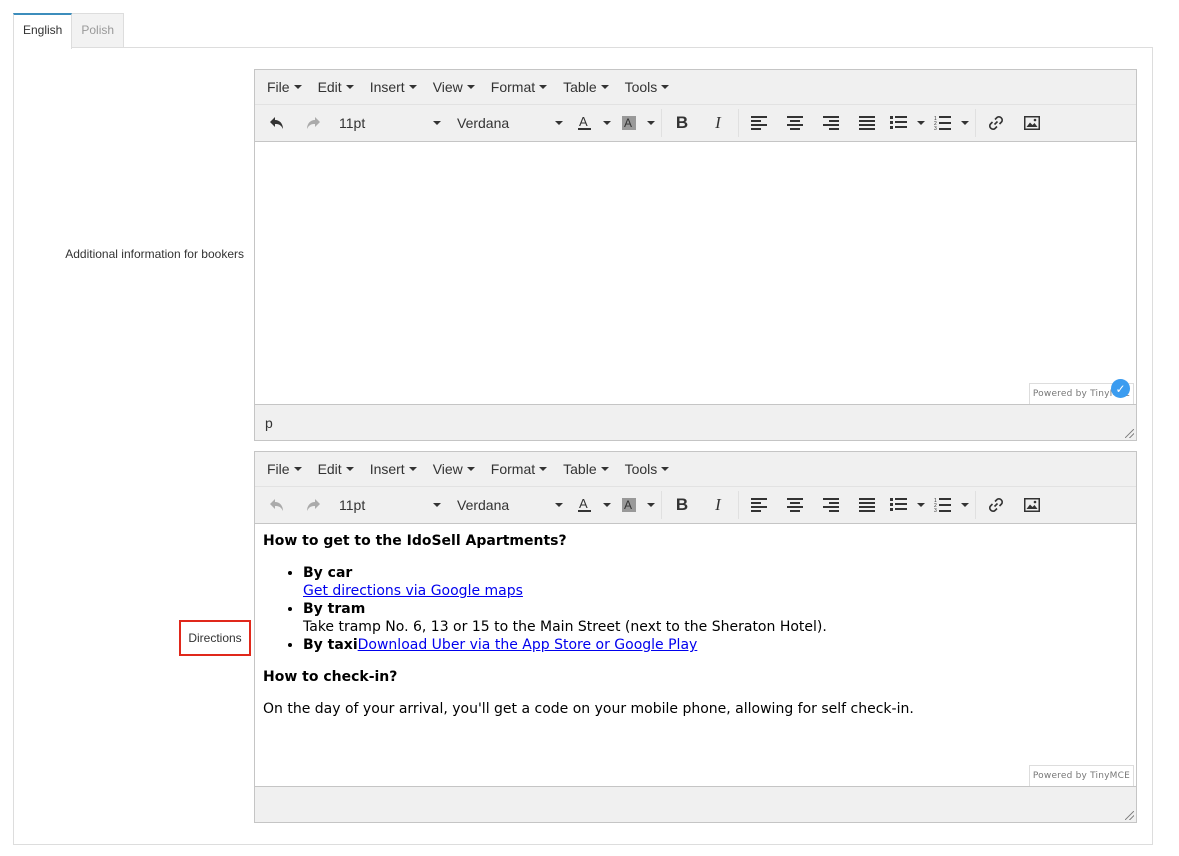  I want to click on bold-icon: B, so click(682, 122).